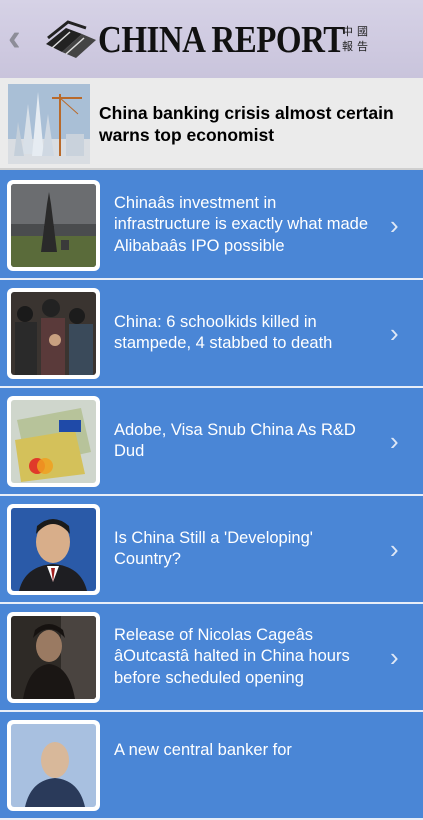 The height and width of the screenshot is (820, 423). I want to click on list-item: A new central banker for, so click(211, 766).